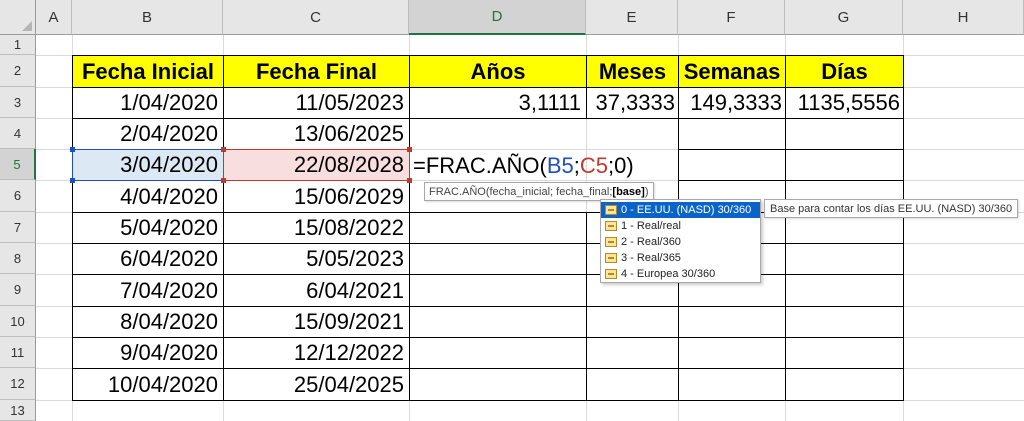 This screenshot has height=421, width=1024. What do you see at coordinates (18, 258) in the screenshot?
I see `row-header-8: 8` at bounding box center [18, 258].